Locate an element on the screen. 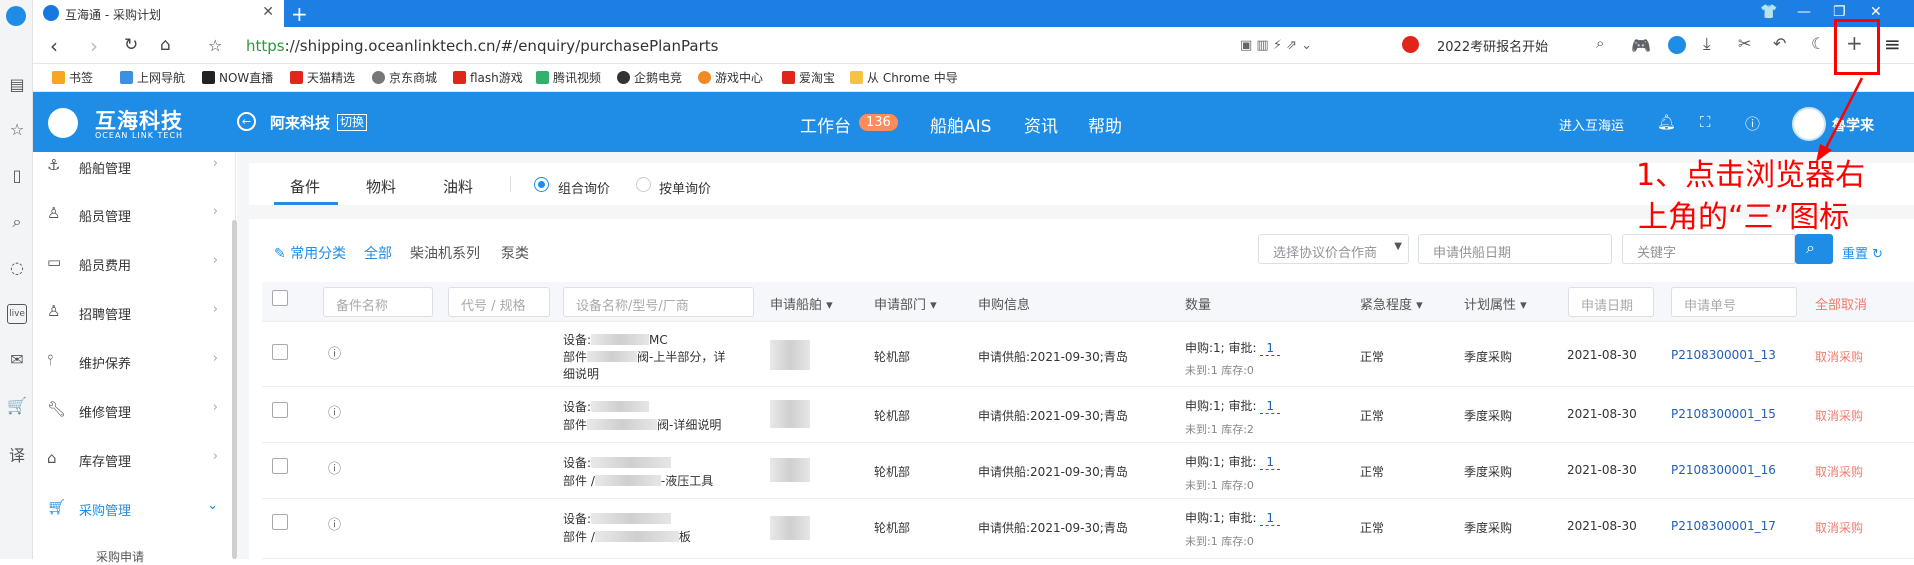 The image size is (1914, 565). reader-icon: ▤ is located at coordinates (17, 85).